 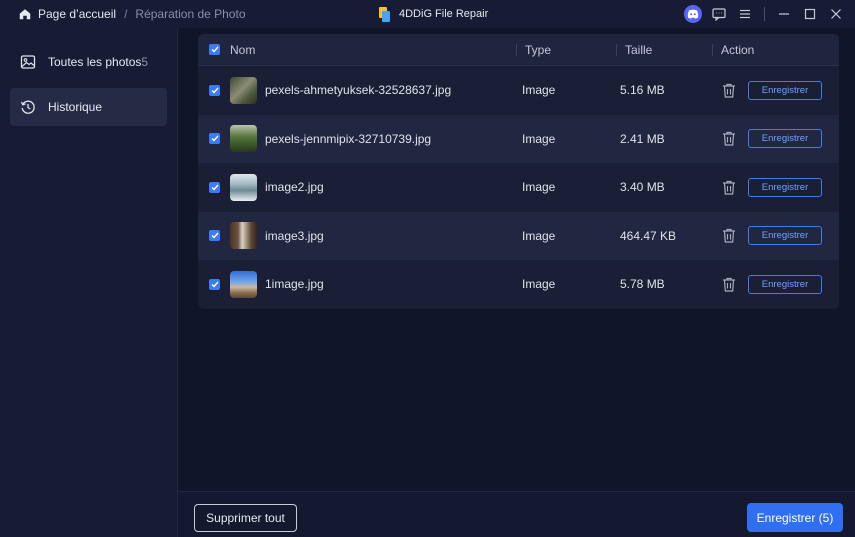 I want to click on footer-bar: Supprimer tout Enregistrer (5), so click(x=517, y=514).